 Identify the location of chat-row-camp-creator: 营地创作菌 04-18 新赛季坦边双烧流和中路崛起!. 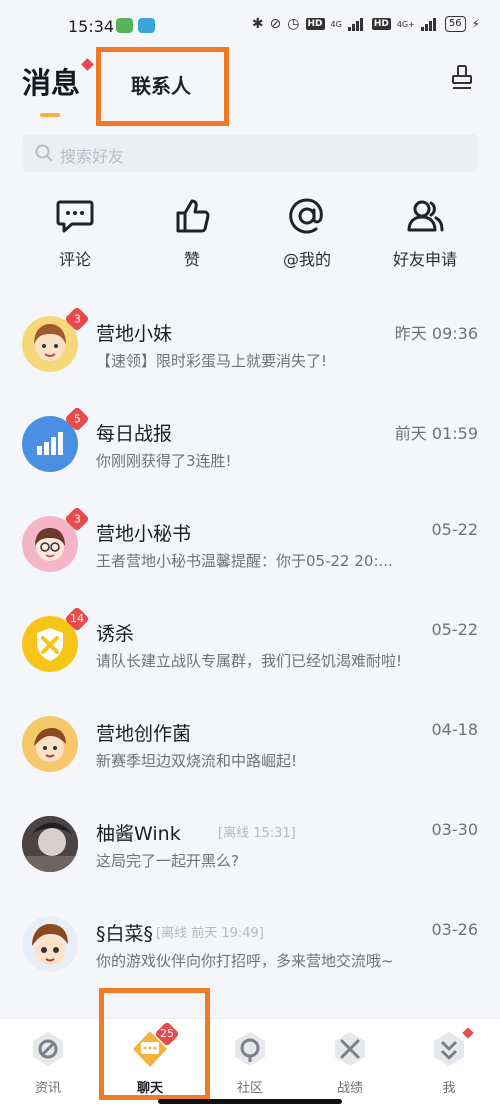
(250, 762).